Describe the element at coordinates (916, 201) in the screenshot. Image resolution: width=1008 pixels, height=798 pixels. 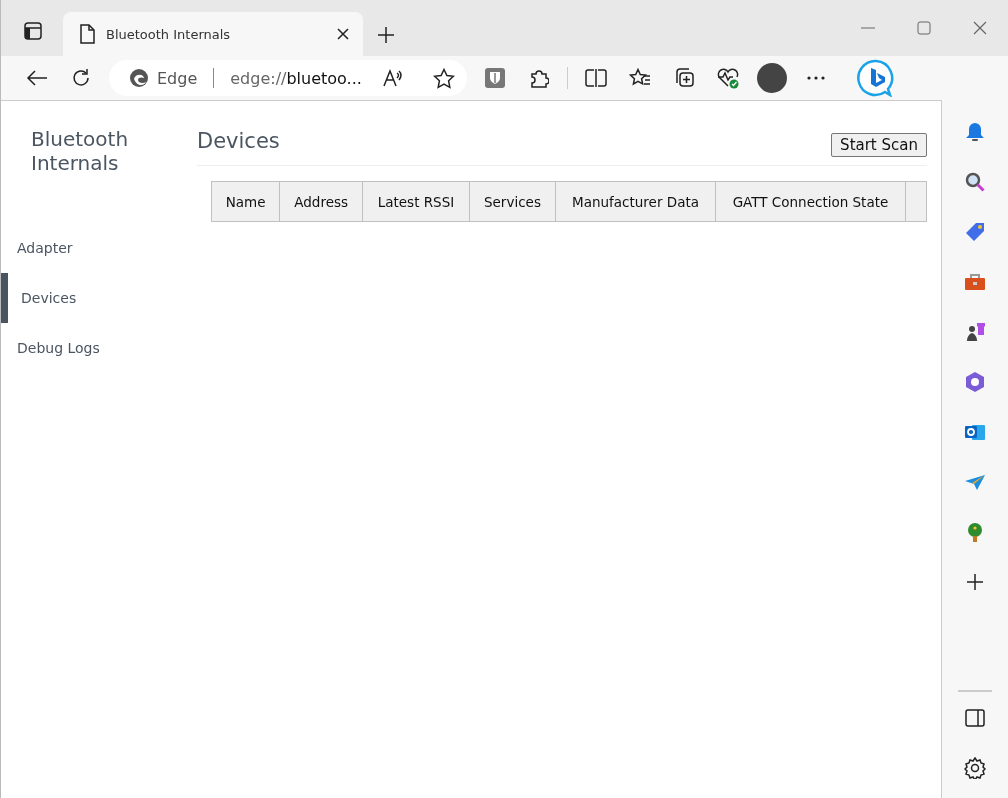
I see `empty-column-header` at that location.